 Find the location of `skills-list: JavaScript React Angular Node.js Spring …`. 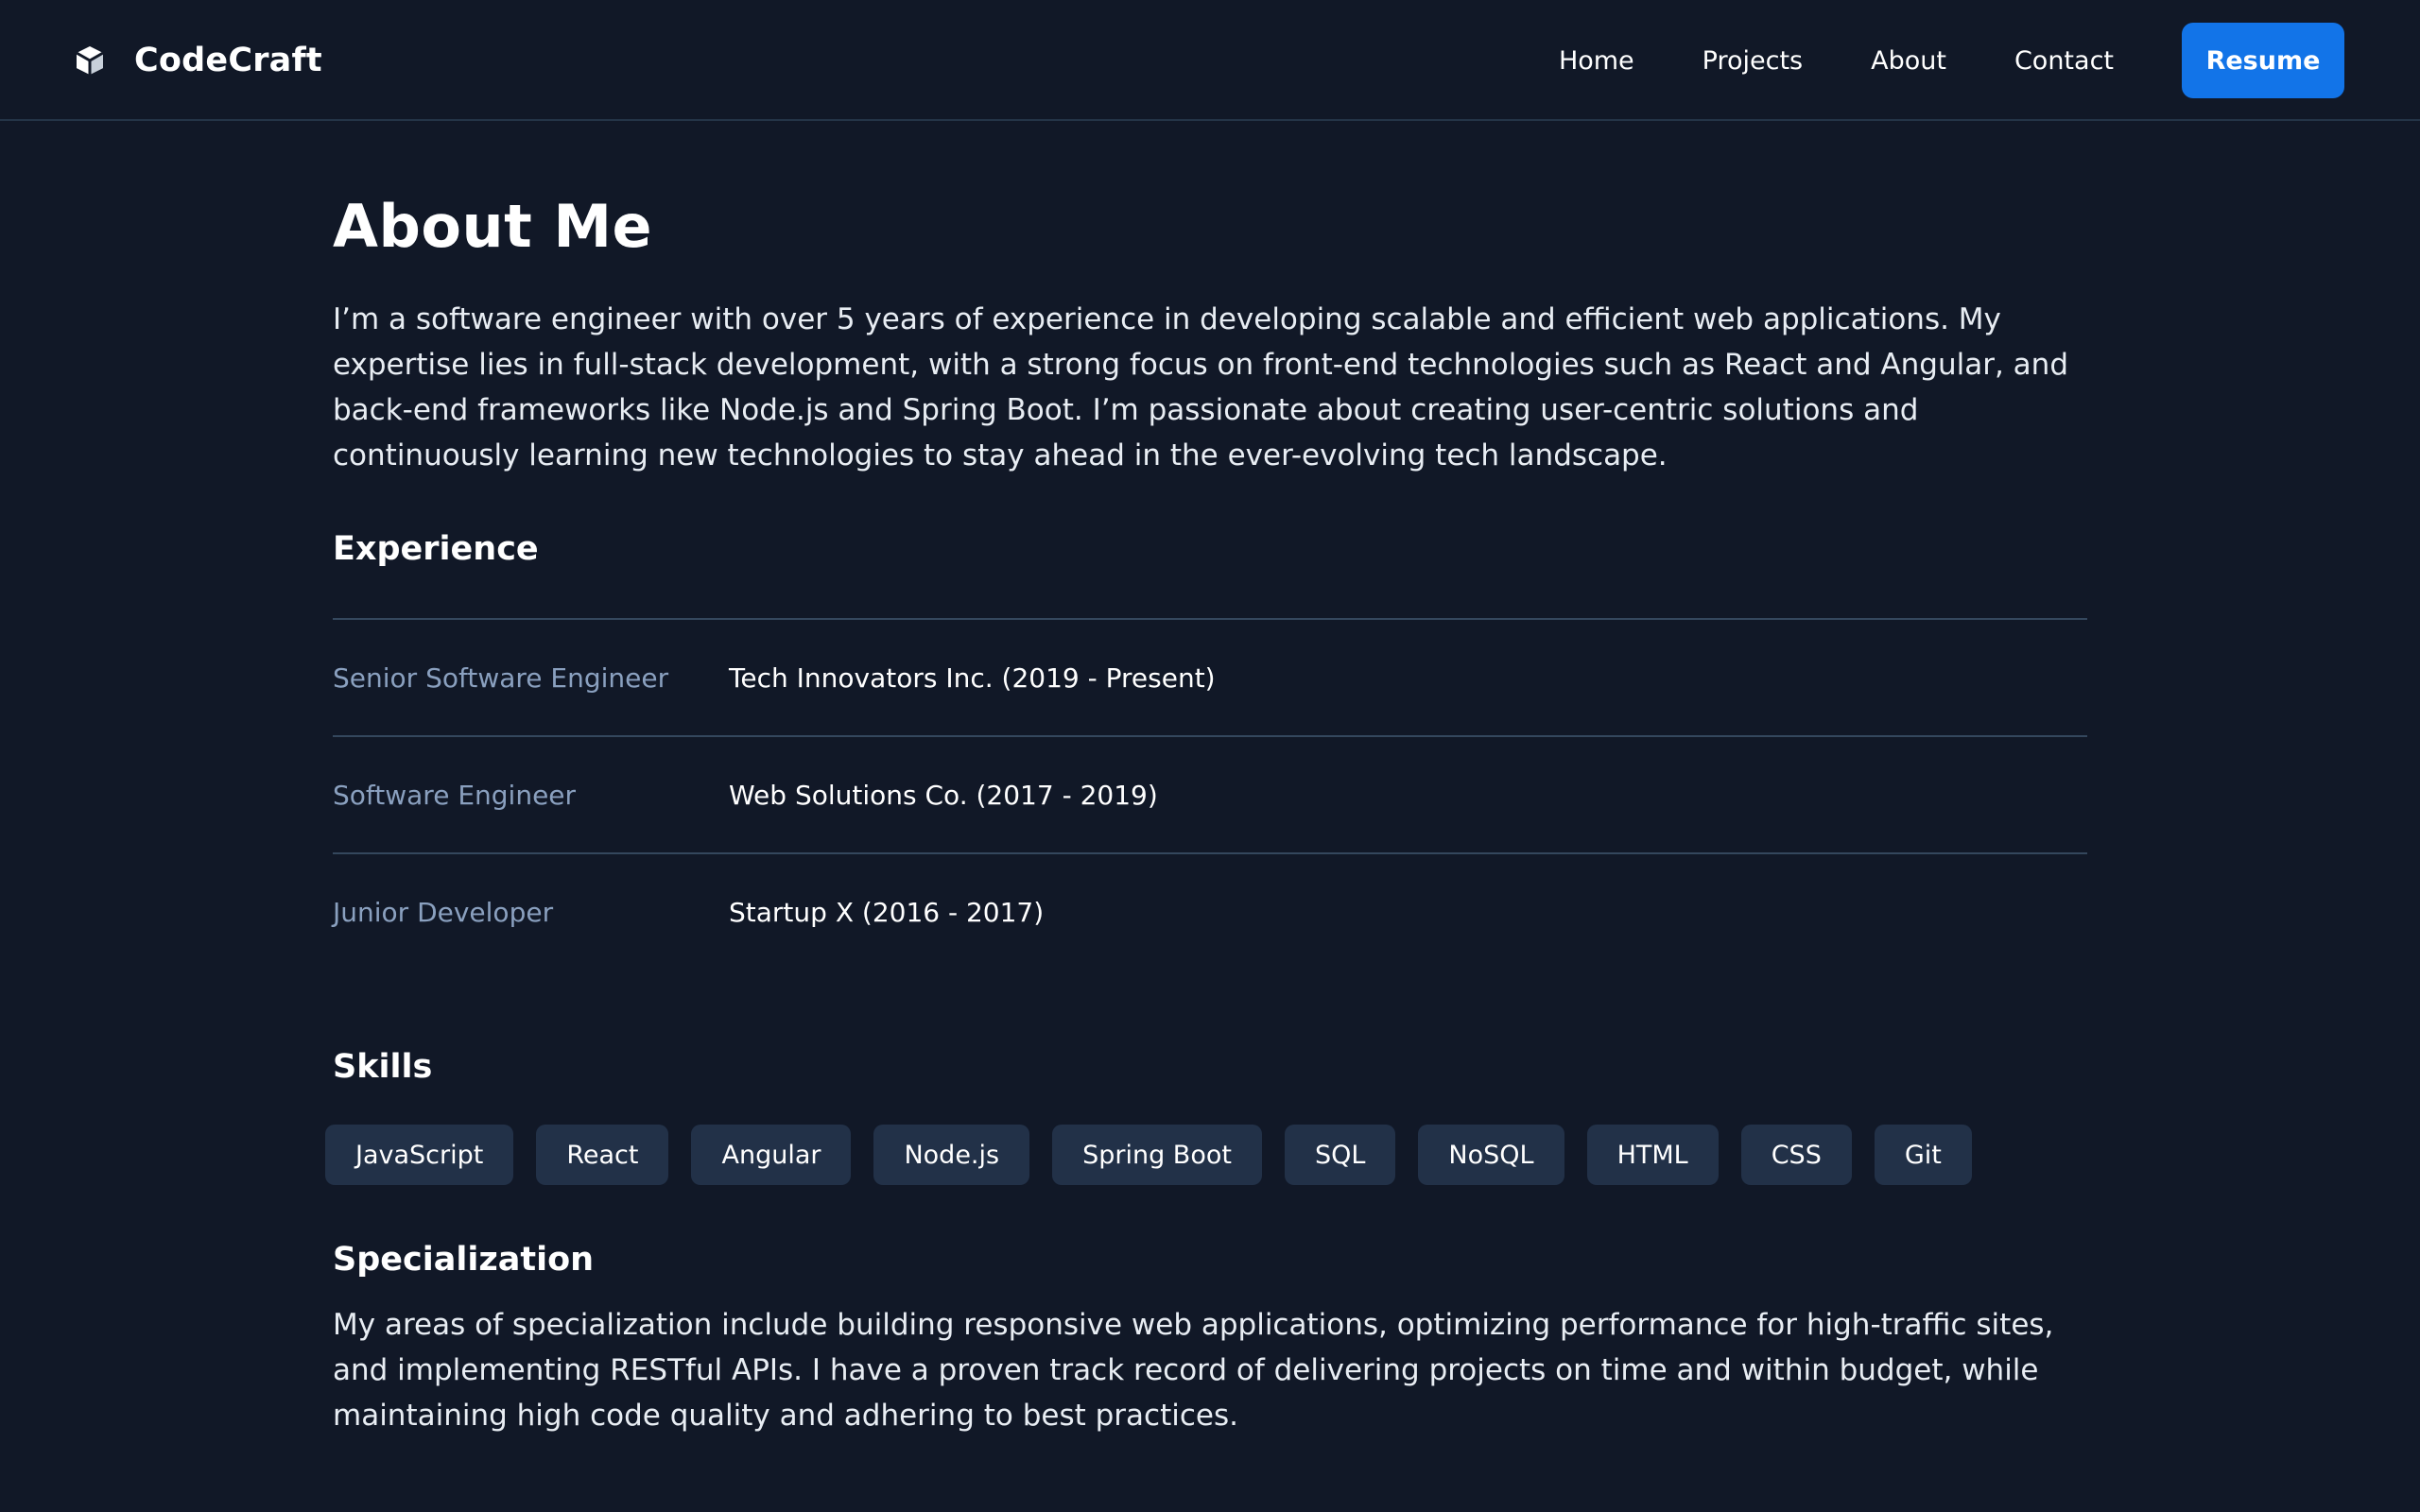

skills-list: JavaScript React Angular Node.js Spring … is located at coordinates (1206, 1156).